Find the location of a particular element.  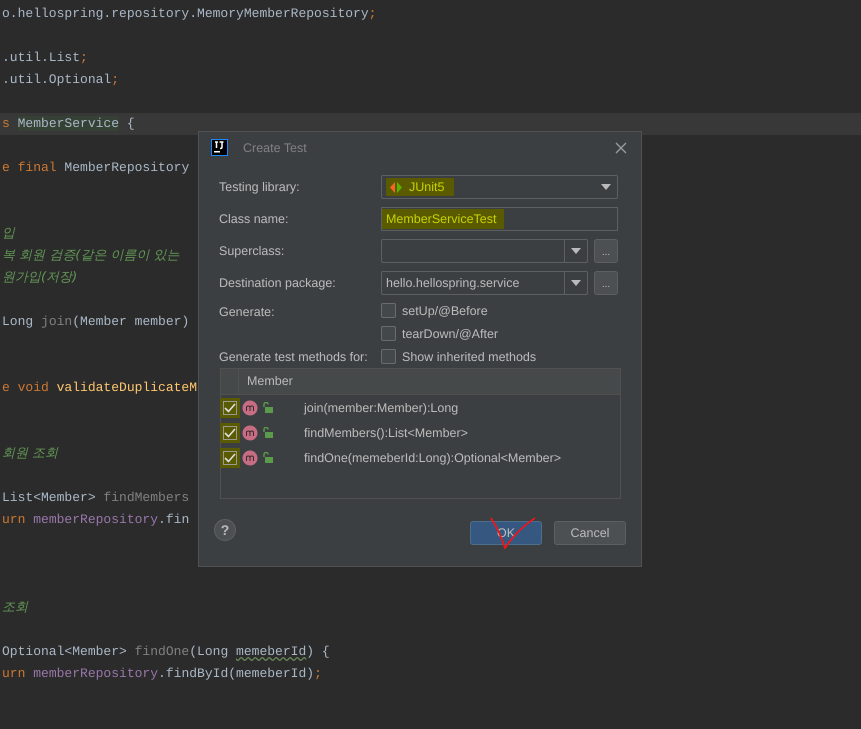

code-token: 조회 is located at coordinates (15, 607).